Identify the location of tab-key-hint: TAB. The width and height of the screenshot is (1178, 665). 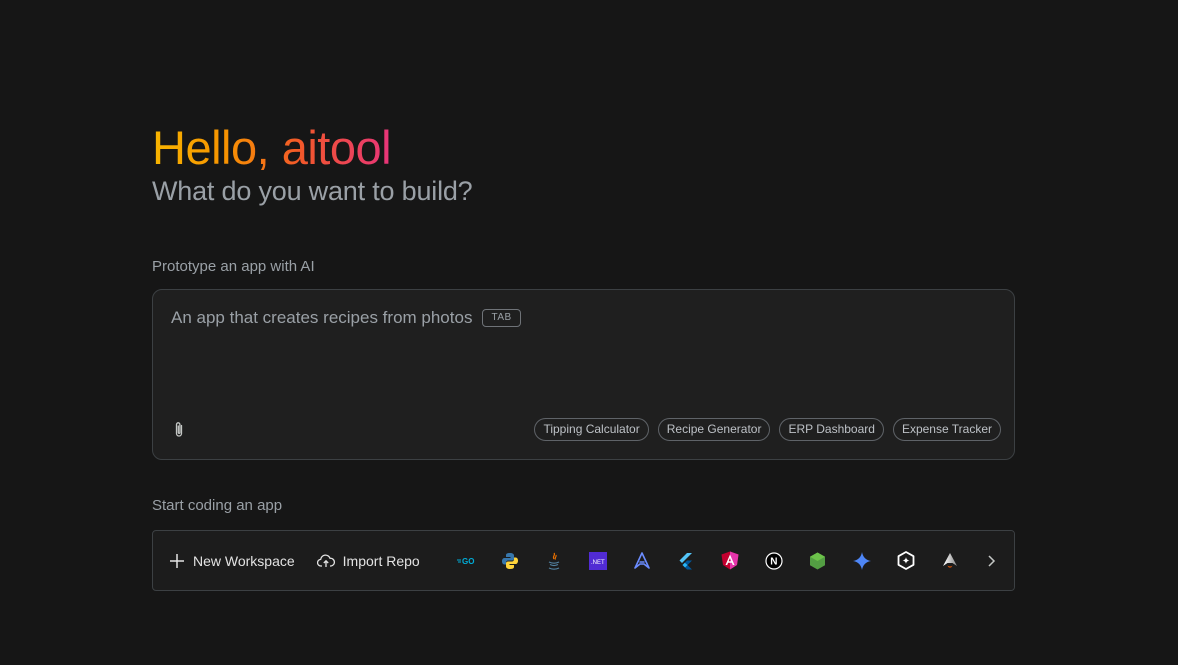
(501, 318).